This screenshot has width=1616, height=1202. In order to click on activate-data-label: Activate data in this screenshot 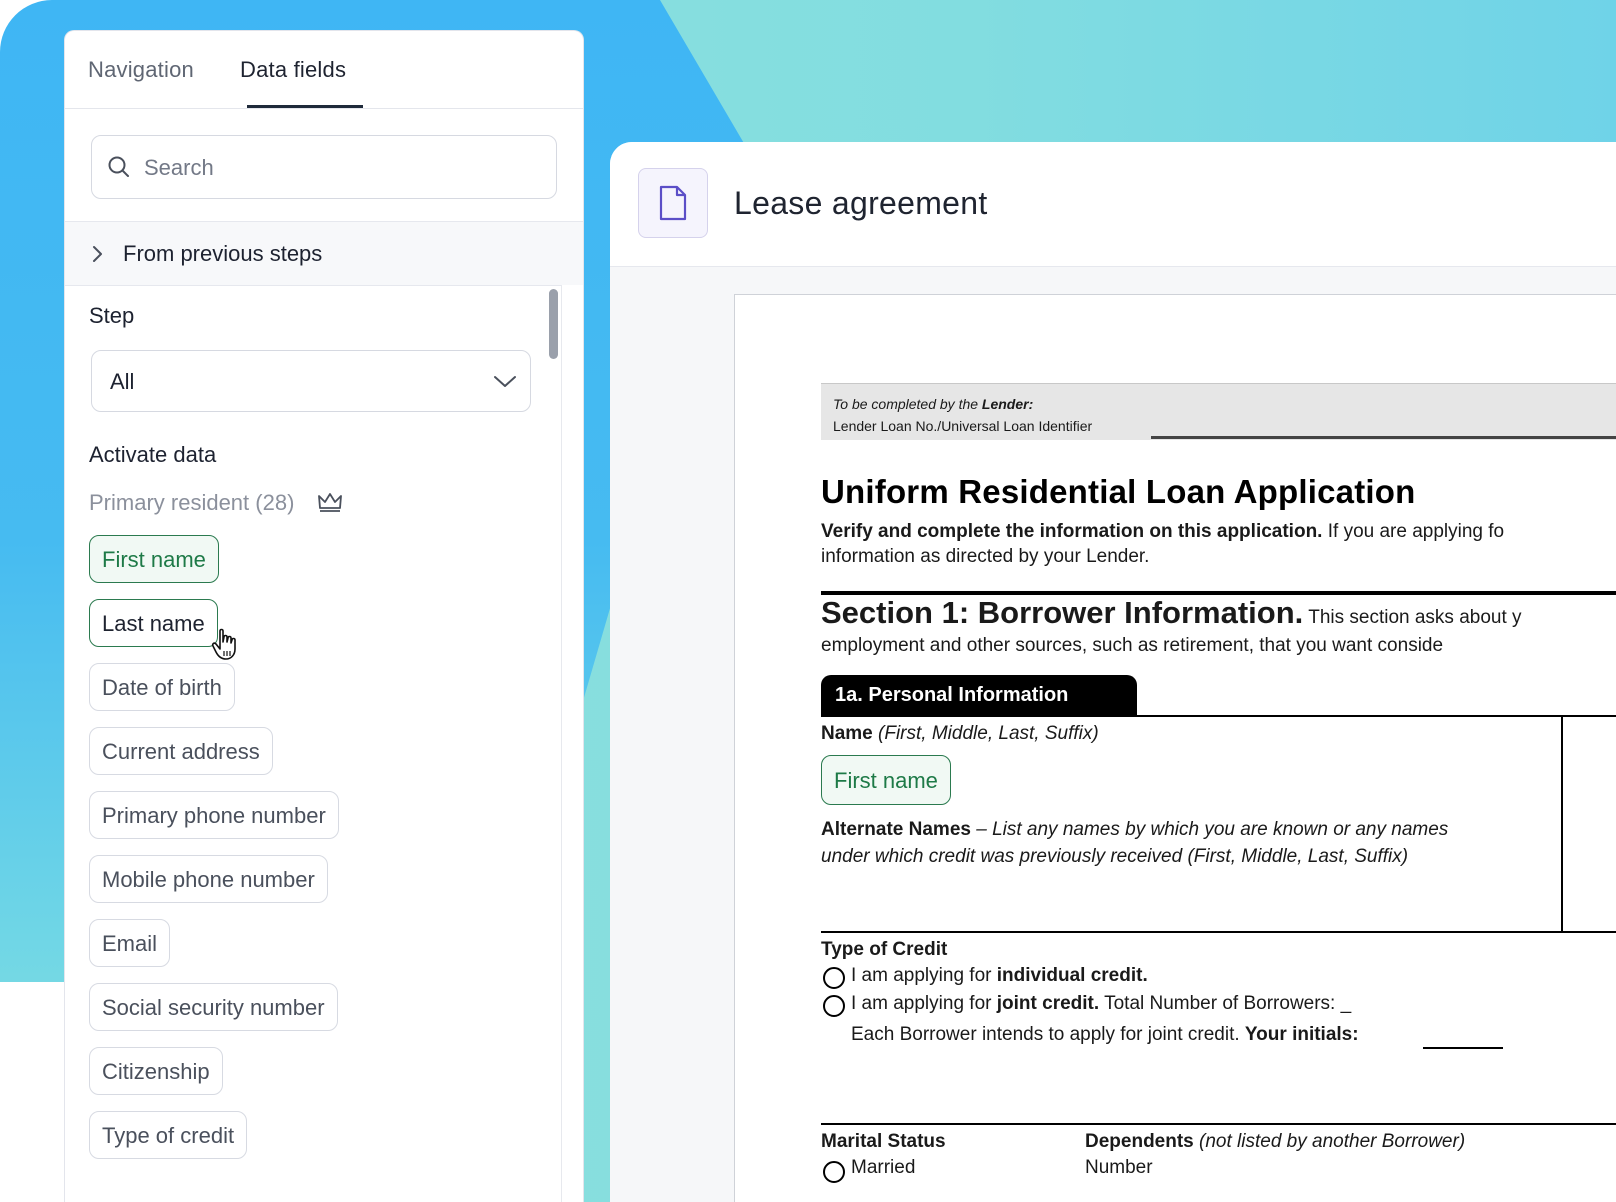, I will do `click(153, 454)`.